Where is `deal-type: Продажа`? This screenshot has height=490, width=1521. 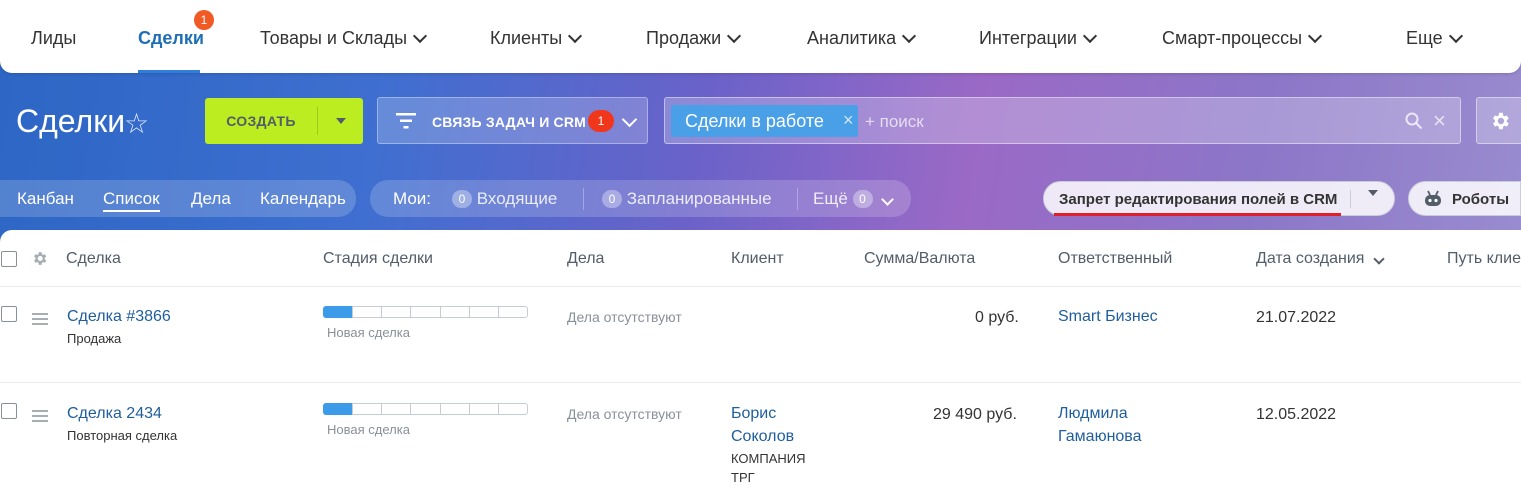 deal-type: Продажа is located at coordinates (94, 338).